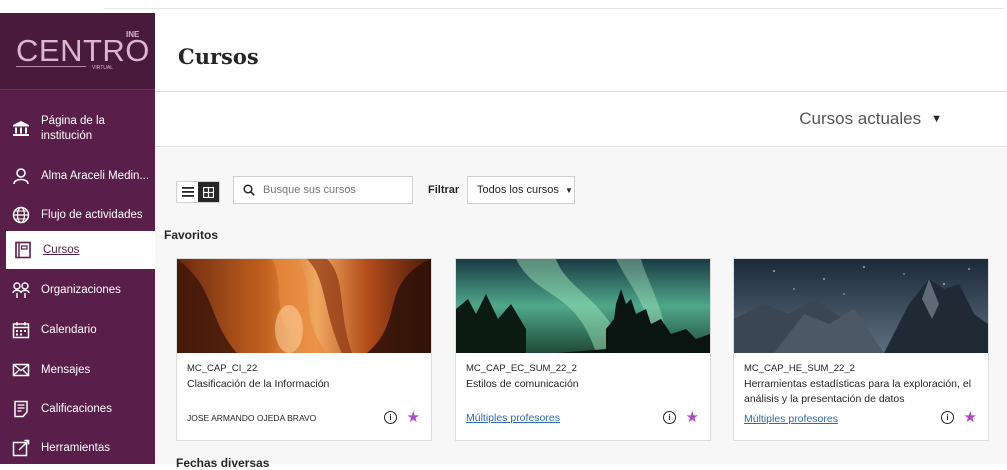 This screenshot has width=1007, height=470. What do you see at coordinates (66, 370) in the screenshot?
I see `sidebar-item-label: Mensajes` at bounding box center [66, 370].